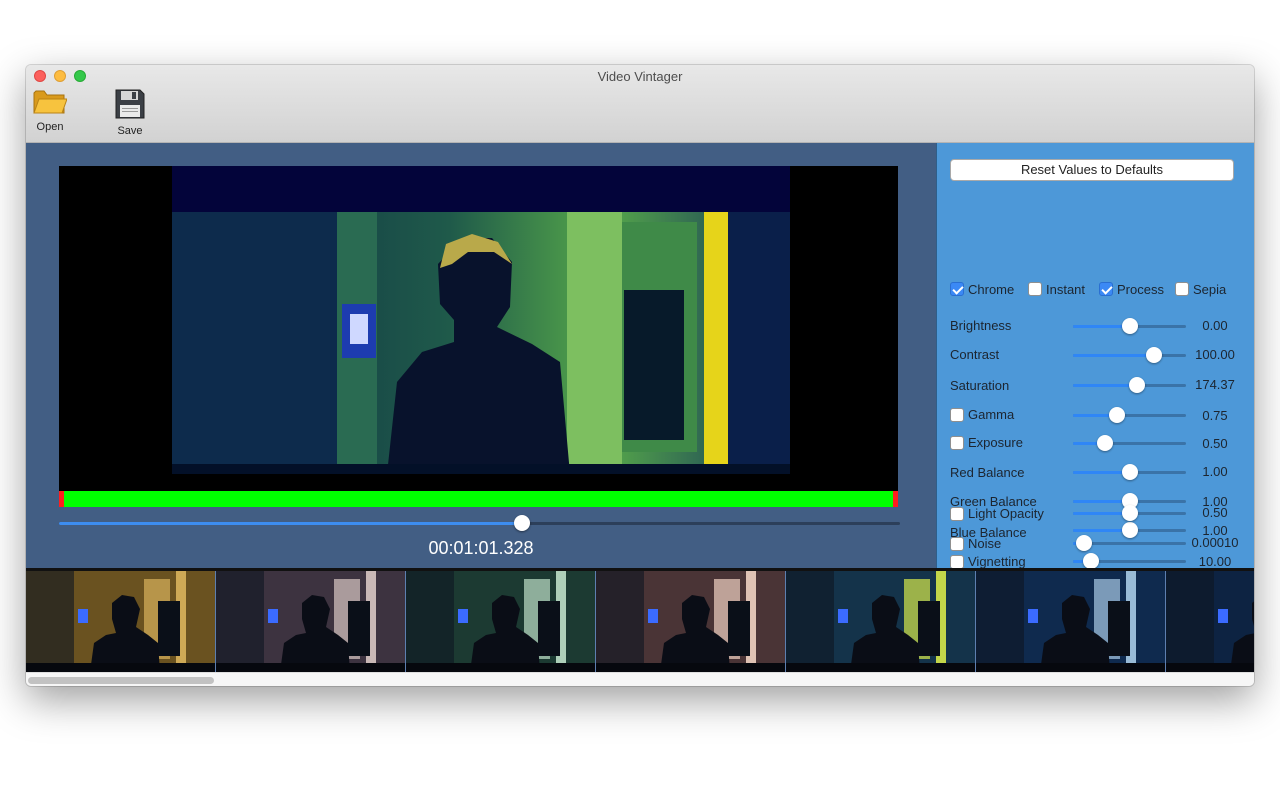 This screenshot has width=1280, height=800. What do you see at coordinates (957, 289) in the screenshot?
I see `filter-chrome-checkbox` at bounding box center [957, 289].